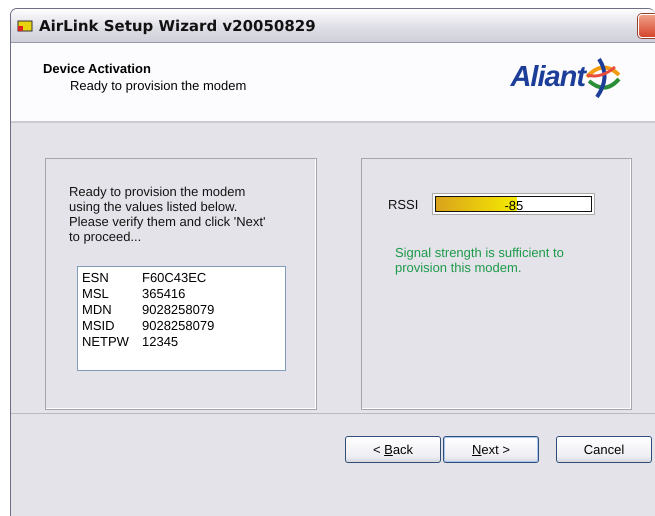 Image resolution: width=655 pixels, height=516 pixels. Describe the element at coordinates (157, 85) in the screenshot. I see `page-subtitle: Ready to provision the modem` at that location.